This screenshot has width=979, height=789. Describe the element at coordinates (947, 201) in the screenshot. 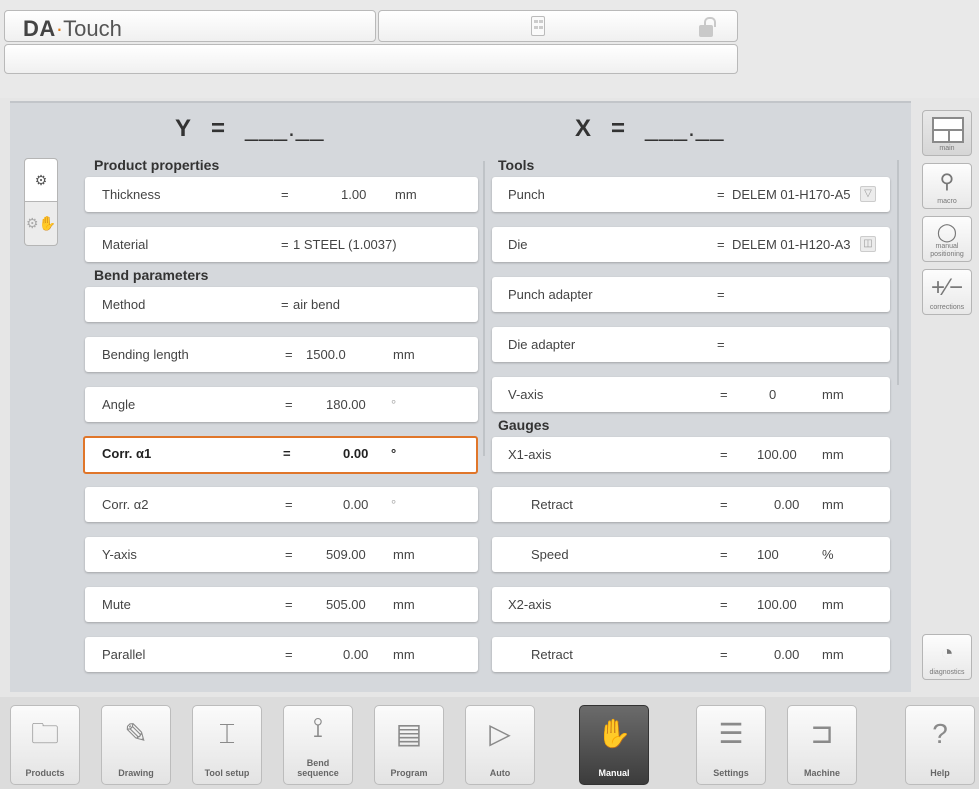

I see `macro-label: macro` at that location.